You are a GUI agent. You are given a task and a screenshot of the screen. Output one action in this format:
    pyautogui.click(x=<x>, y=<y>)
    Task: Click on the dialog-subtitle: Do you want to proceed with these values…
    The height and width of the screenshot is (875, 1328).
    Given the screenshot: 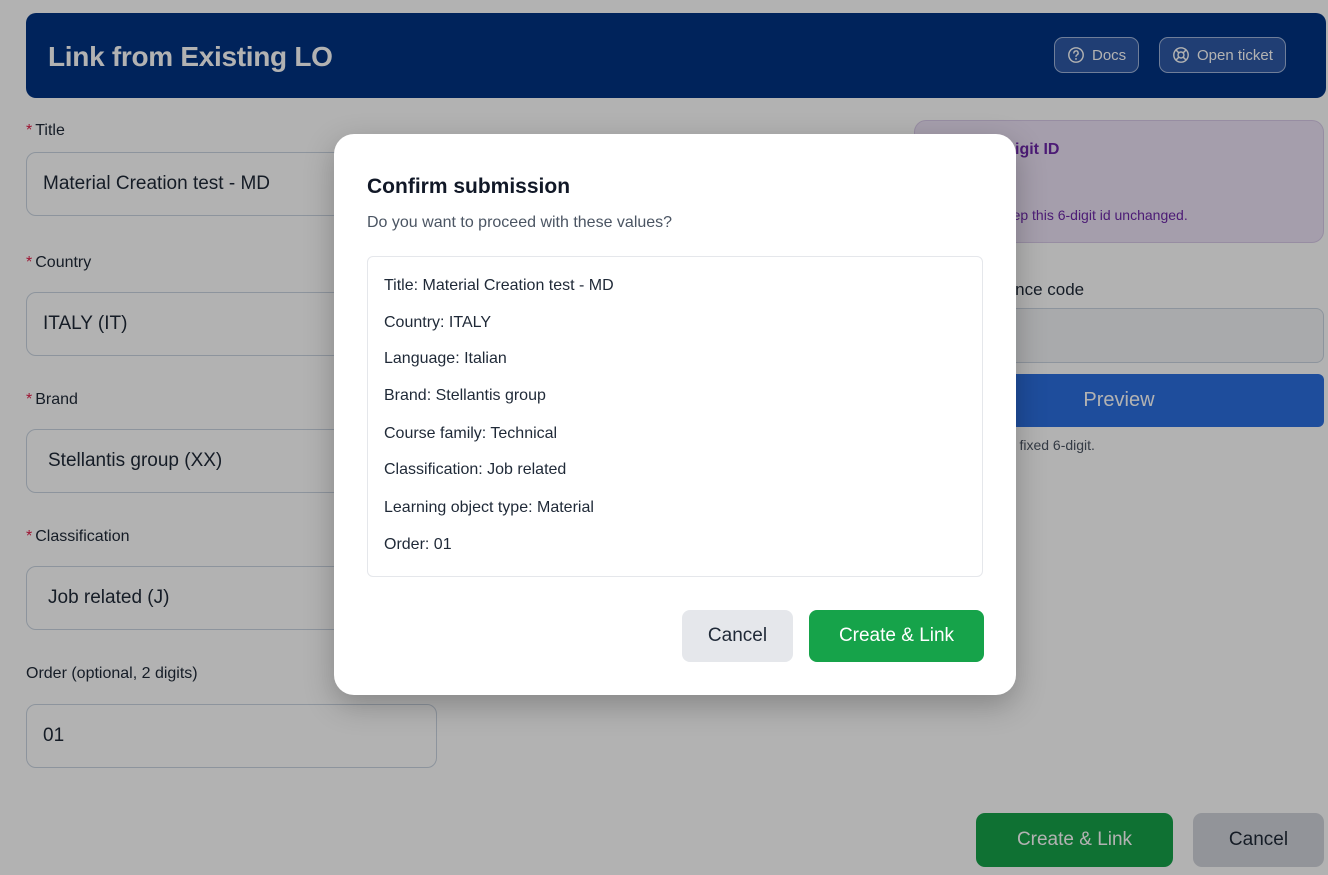 What is the action you would take?
    pyautogui.click(x=520, y=222)
    